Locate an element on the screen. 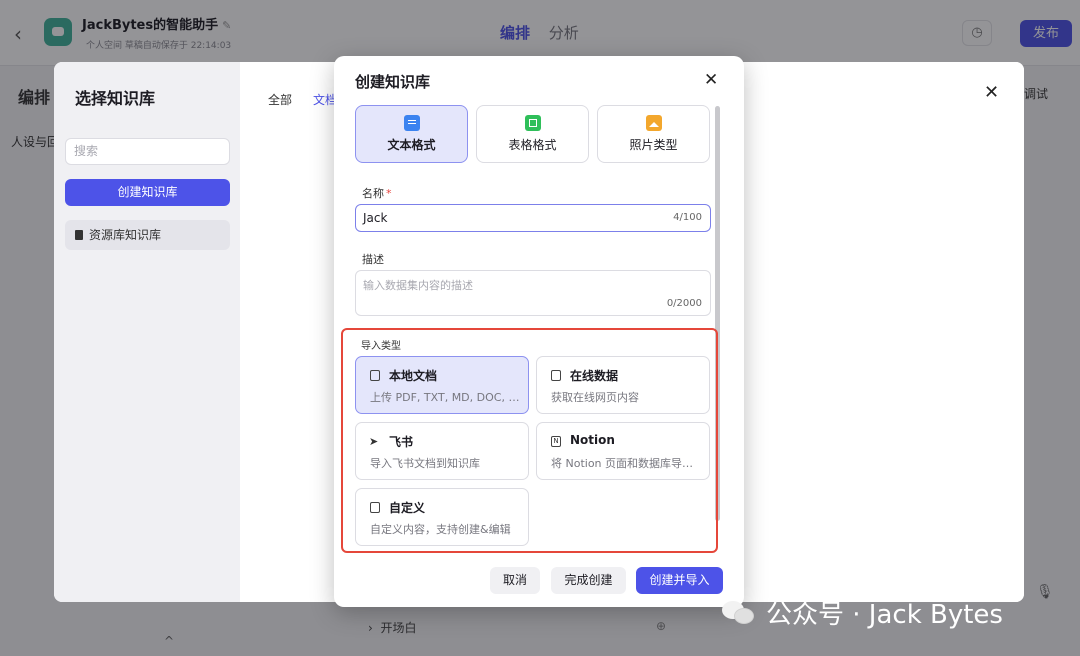  import-notion-card: N Notion 将 Notion 页面和数据库导入到知识库 is located at coordinates (623, 451).